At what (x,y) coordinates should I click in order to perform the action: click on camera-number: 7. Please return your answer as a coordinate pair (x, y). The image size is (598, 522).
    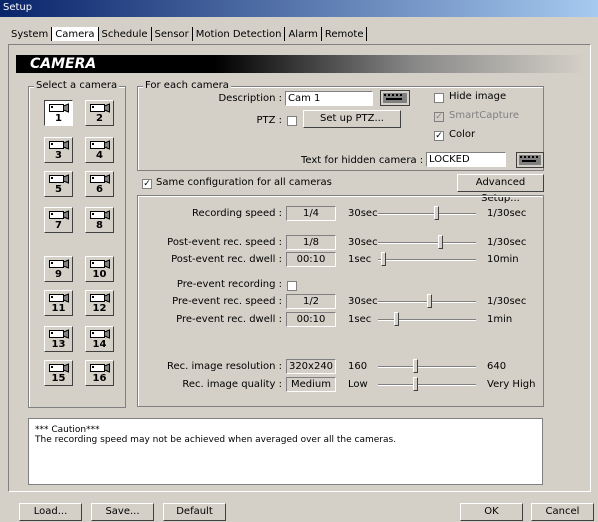
    Looking at the image, I should click on (58, 225).